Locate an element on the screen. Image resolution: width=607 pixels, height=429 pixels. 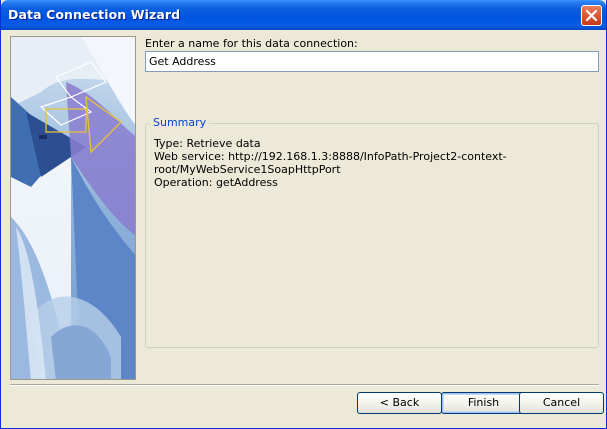
summary-line-operation: Operation: getAddress is located at coordinates (216, 182).